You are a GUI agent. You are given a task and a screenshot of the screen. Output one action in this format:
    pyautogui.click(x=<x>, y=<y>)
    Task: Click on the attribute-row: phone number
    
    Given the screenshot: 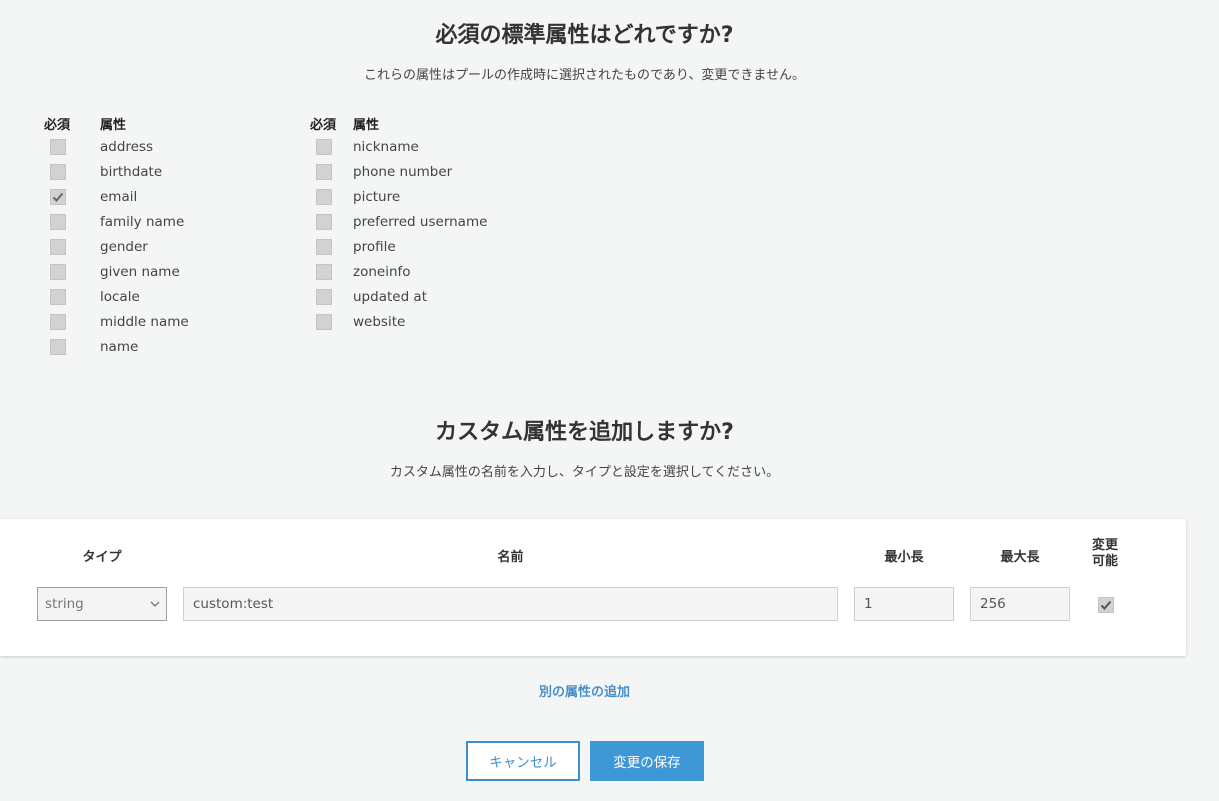 What is the action you would take?
    pyautogui.click(x=398, y=171)
    